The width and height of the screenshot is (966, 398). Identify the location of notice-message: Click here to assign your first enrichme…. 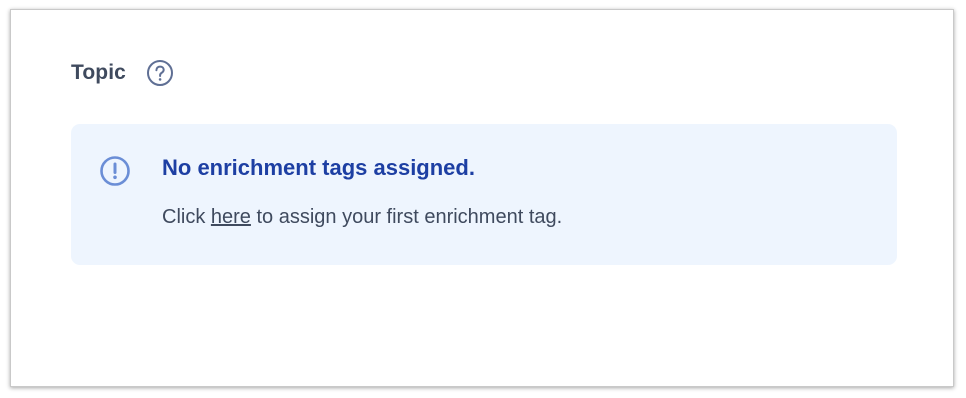
(362, 217).